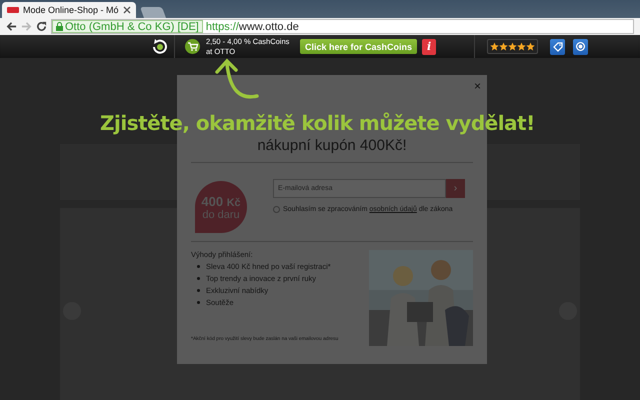 The width and height of the screenshot is (640, 400). Describe the element at coordinates (41, 26) in the screenshot. I see `reload-icon` at that location.